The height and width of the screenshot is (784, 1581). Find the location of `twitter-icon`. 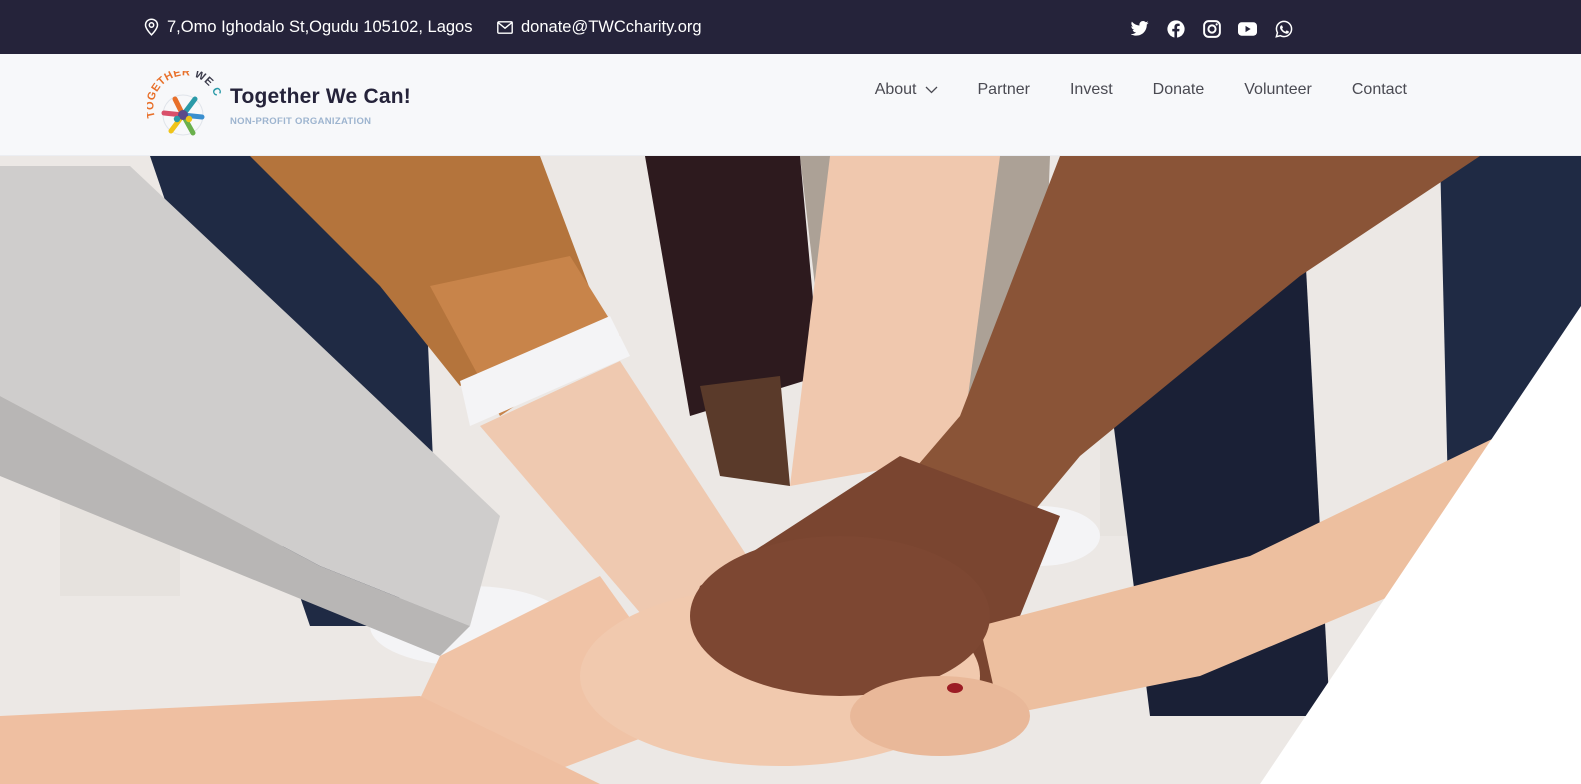

twitter-icon is located at coordinates (1139, 28).